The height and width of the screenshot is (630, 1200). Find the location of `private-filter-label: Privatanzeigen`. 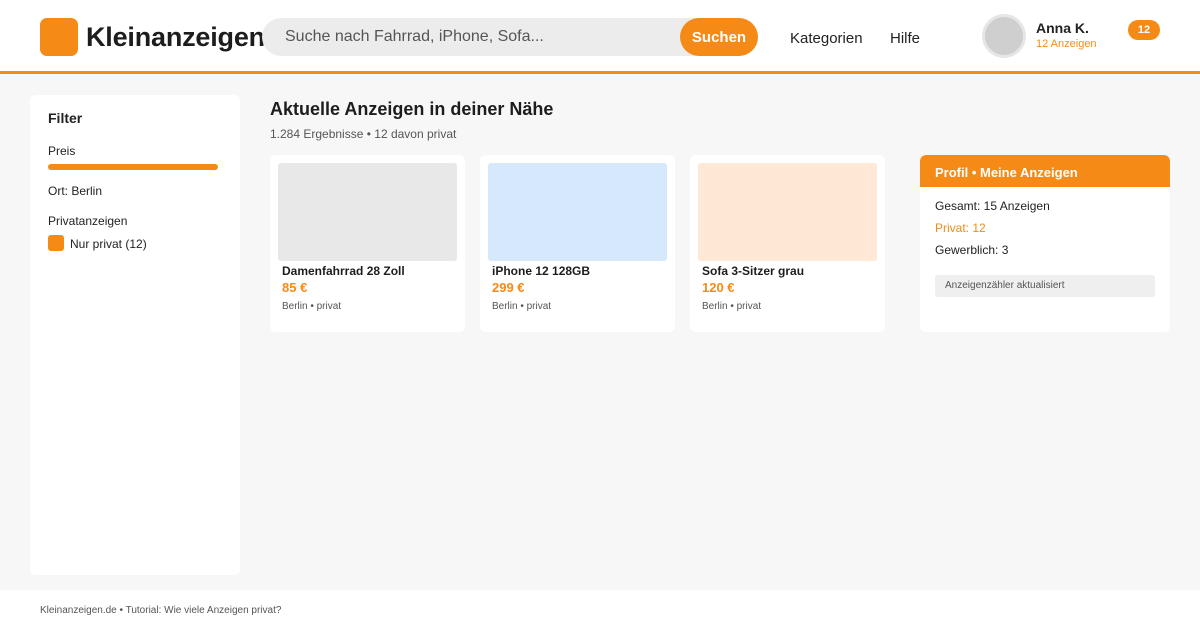

private-filter-label: Privatanzeigen is located at coordinates (88, 221).